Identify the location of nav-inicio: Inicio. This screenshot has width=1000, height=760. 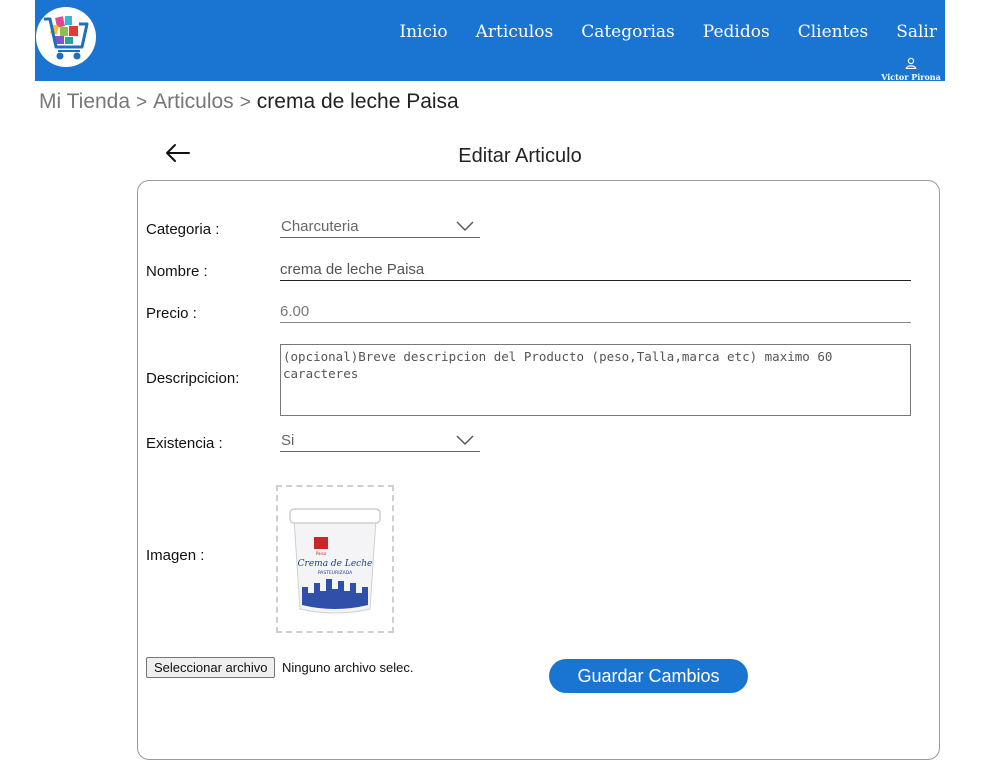
(423, 32).